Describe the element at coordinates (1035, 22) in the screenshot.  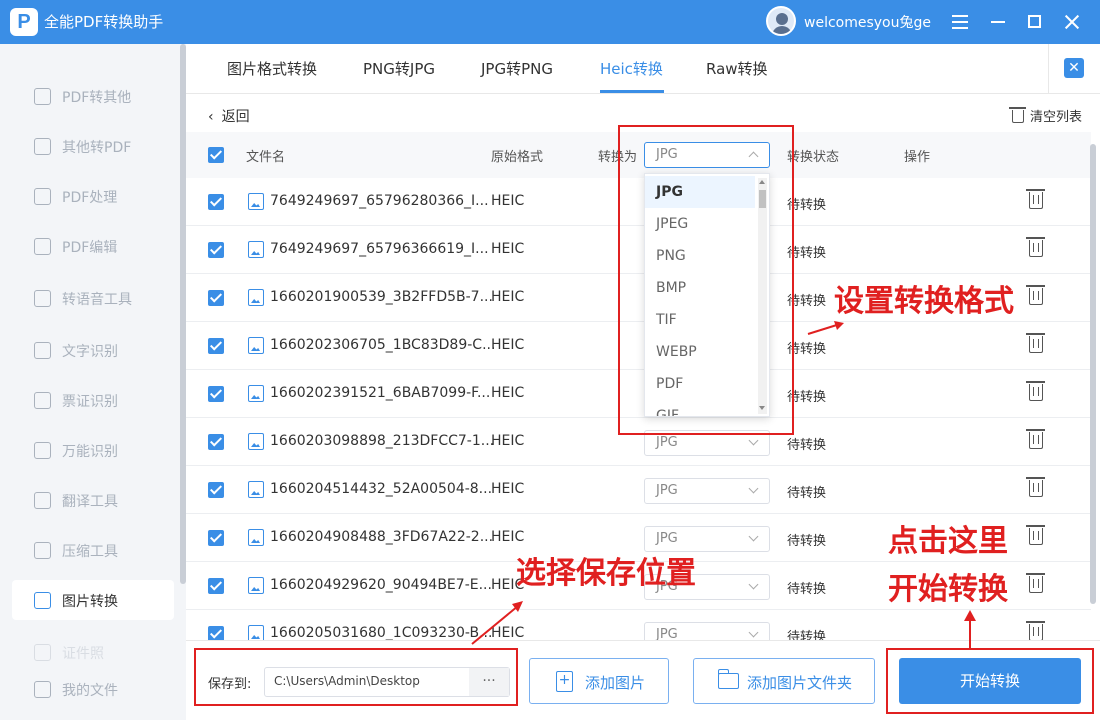
I see `maximize-icon` at that location.